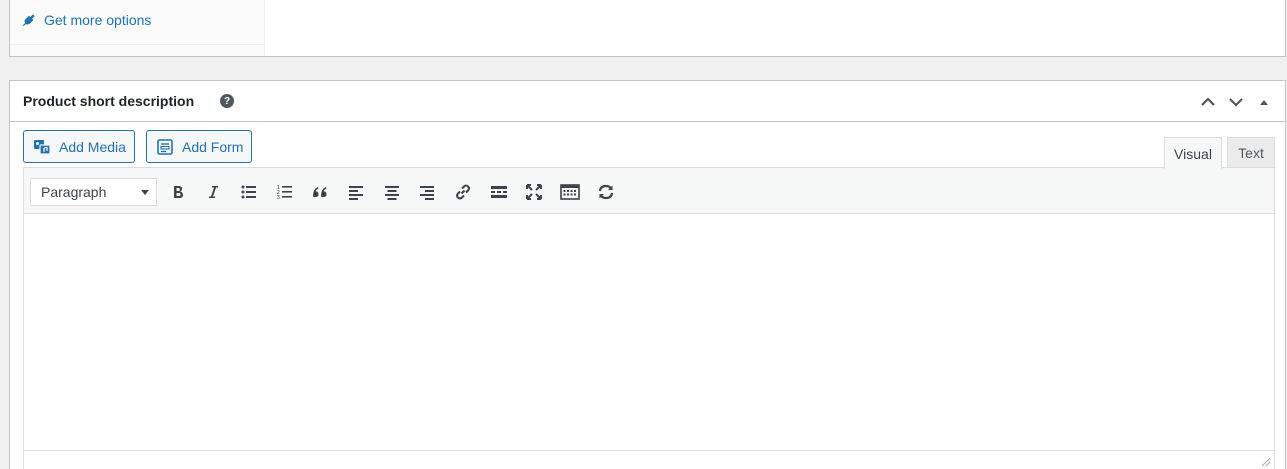 The width and height of the screenshot is (1287, 469). I want to click on toggle-panel-button, so click(1264, 102).